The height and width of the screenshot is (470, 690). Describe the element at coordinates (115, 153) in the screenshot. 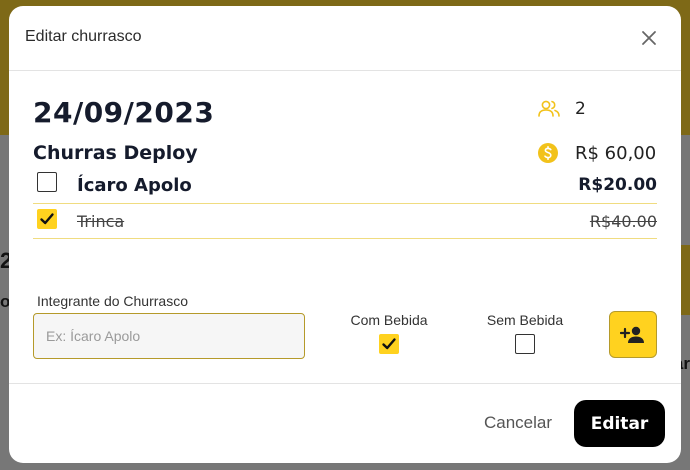

I see `event-name: Churras Deploy` at that location.